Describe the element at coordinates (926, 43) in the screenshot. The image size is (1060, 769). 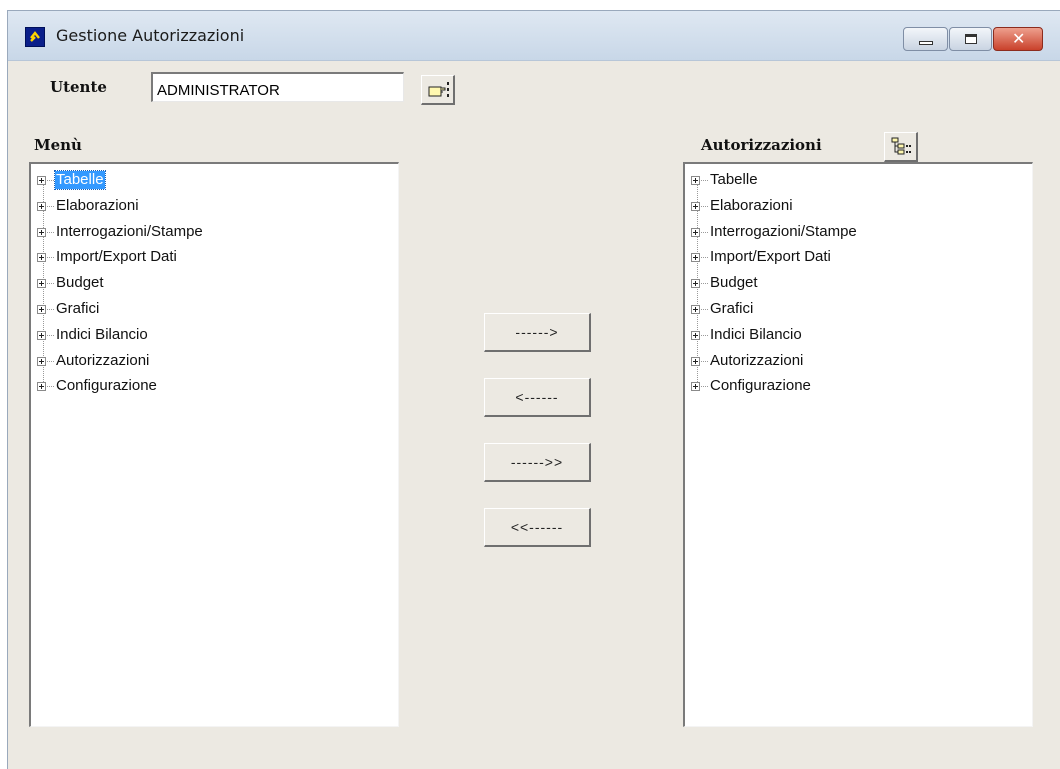
I see `minimize-icon` at that location.